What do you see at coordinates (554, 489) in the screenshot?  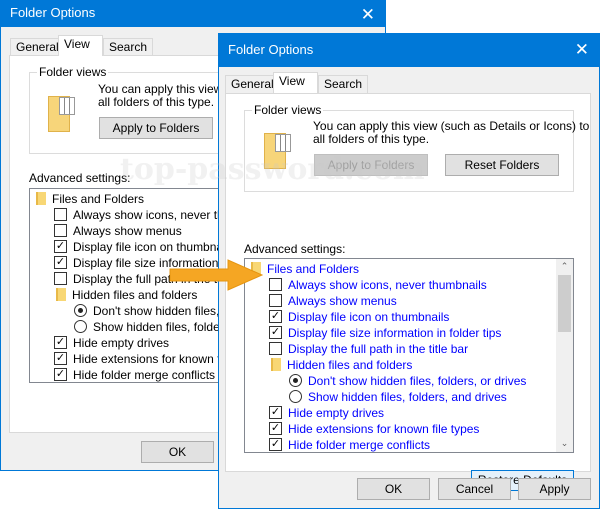 I see `apply-button: Apply` at bounding box center [554, 489].